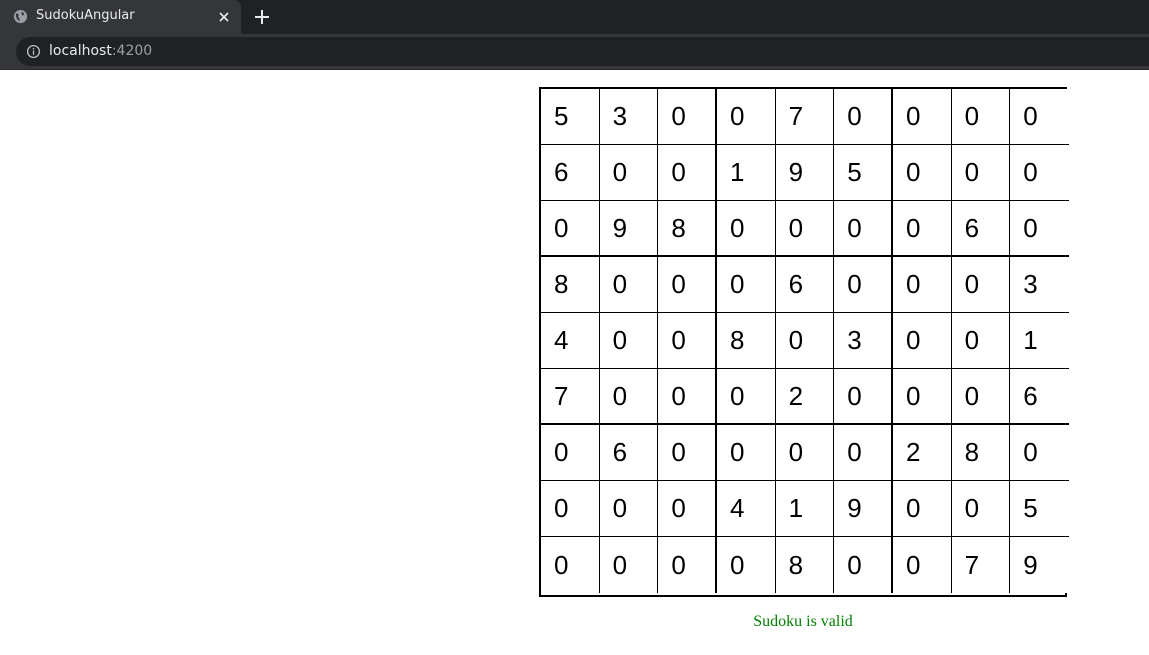 The image size is (1149, 655). What do you see at coordinates (33, 51) in the screenshot?
I see `info-icon` at bounding box center [33, 51].